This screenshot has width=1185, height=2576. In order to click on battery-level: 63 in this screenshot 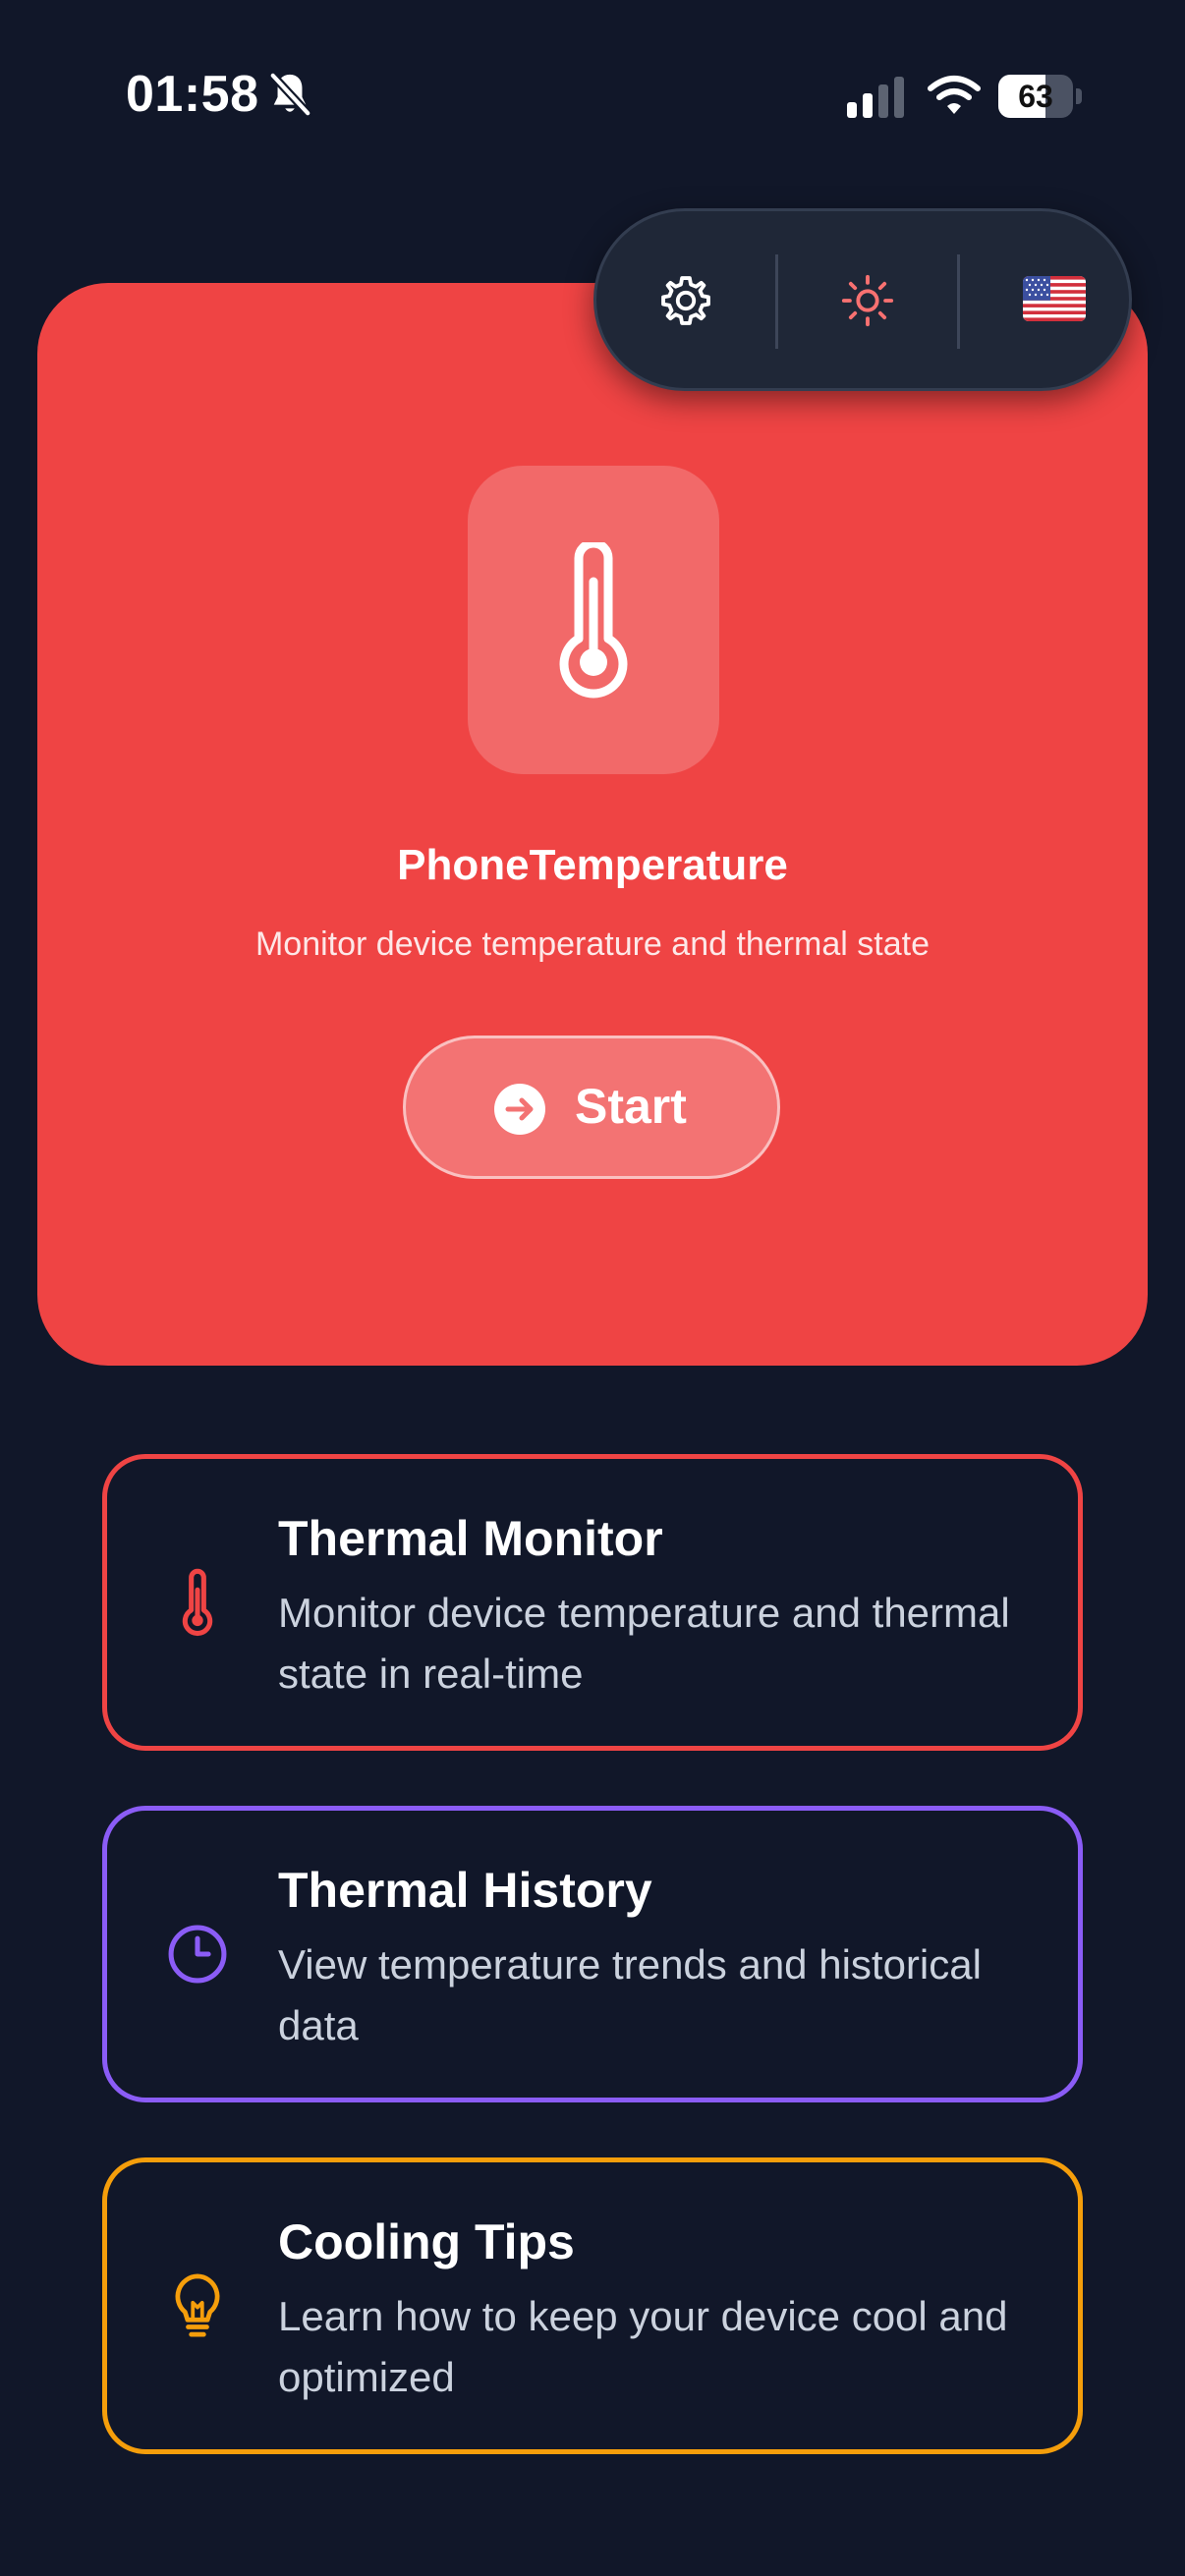, I will do `click(1035, 96)`.